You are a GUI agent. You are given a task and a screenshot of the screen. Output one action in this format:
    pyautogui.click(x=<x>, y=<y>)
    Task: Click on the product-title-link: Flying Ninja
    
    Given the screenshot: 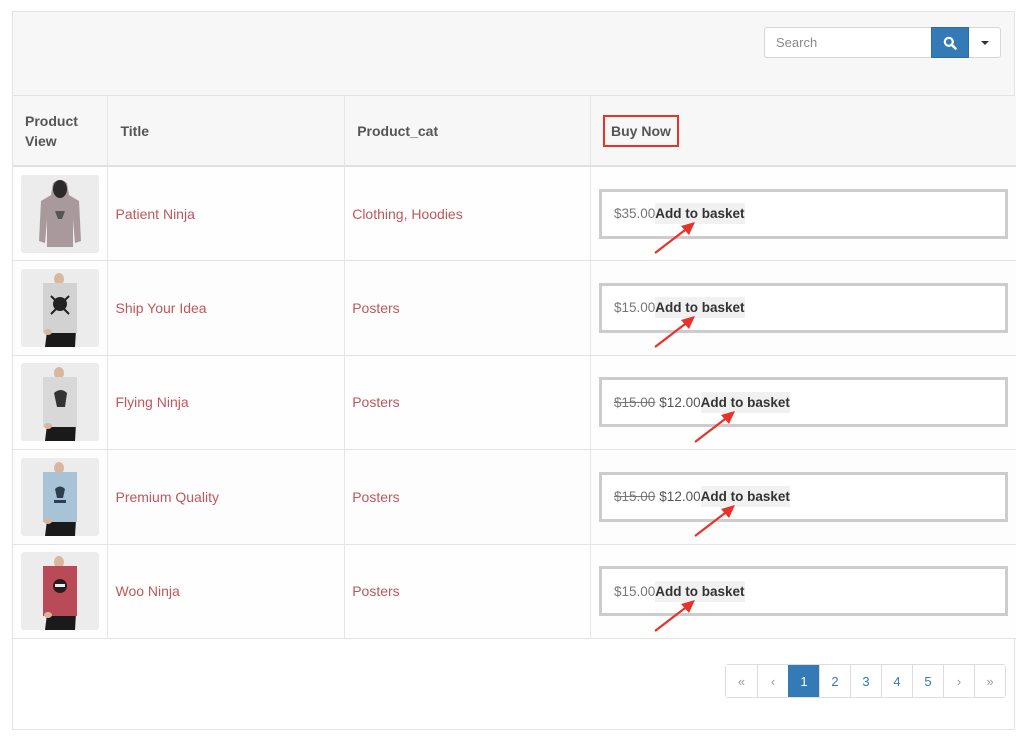 What is the action you would take?
    pyautogui.click(x=151, y=402)
    